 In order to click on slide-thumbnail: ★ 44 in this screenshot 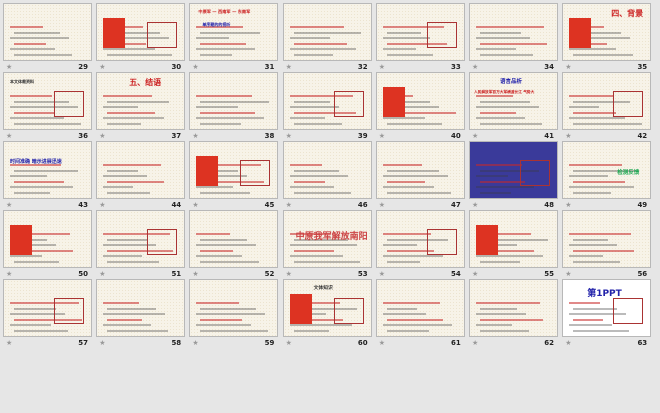, I will do `click(141, 175)`.